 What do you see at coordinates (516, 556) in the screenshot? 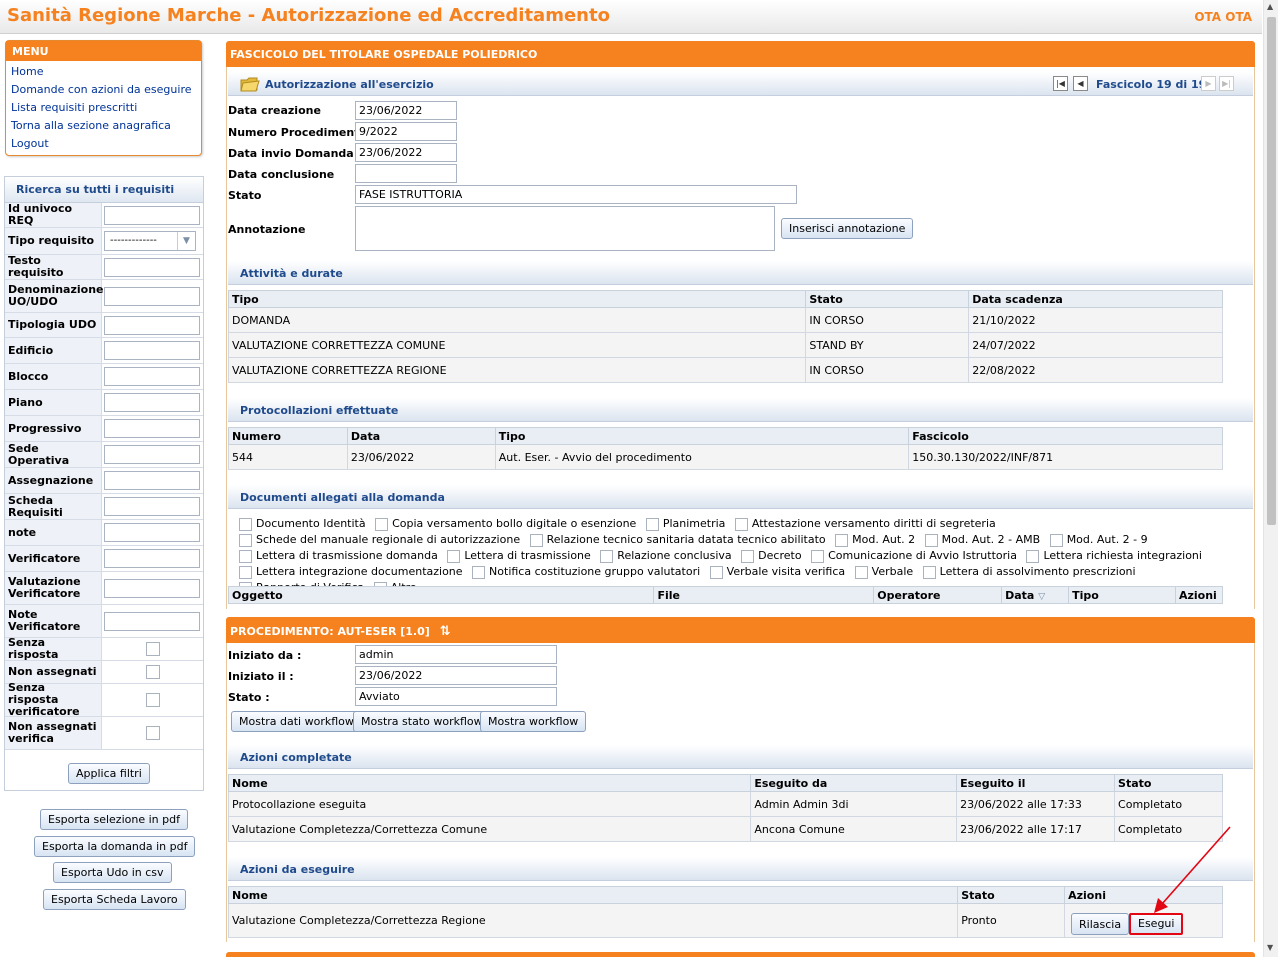
I see `document-type-filter: Lettera di trasmissione` at bounding box center [516, 556].